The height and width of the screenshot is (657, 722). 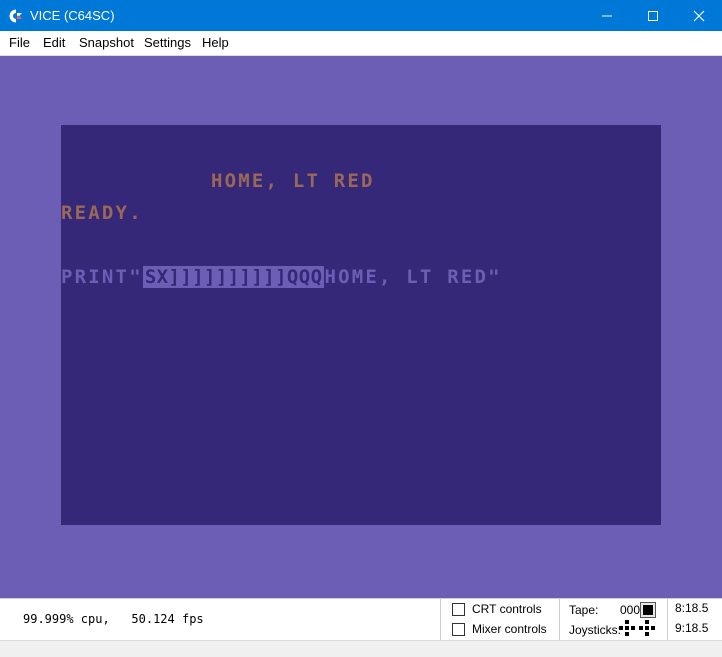 I want to click on tape-stop-icon, so click(x=648, y=610).